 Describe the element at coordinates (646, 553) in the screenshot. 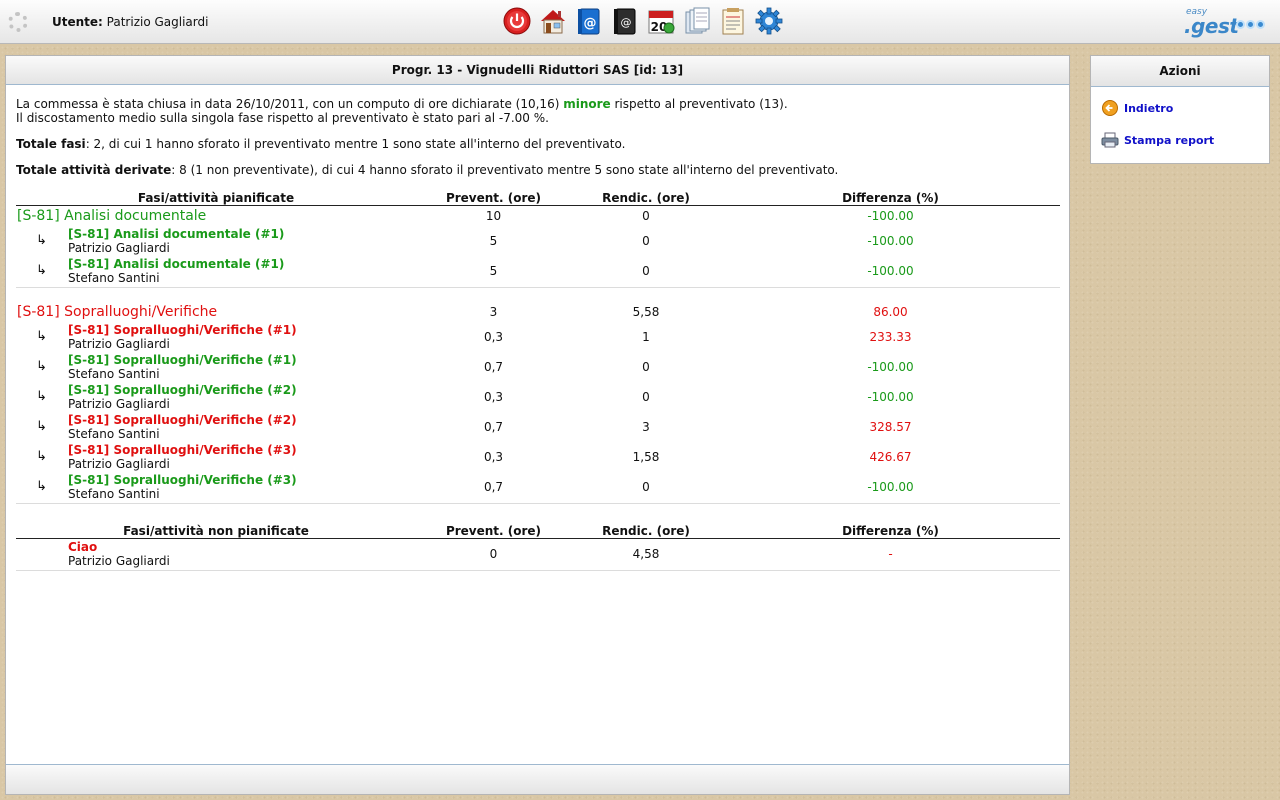

I see `activity-rend-value: 4,58` at that location.